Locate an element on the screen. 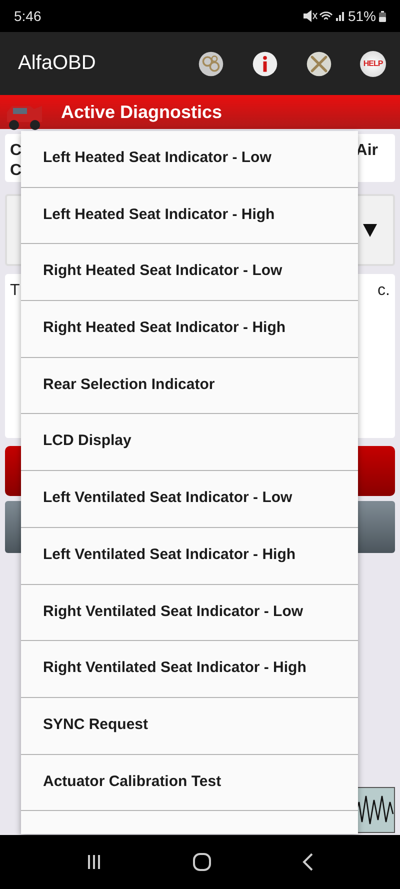 The width and height of the screenshot is (400, 889). recents-icon is located at coordinates (94, 862).